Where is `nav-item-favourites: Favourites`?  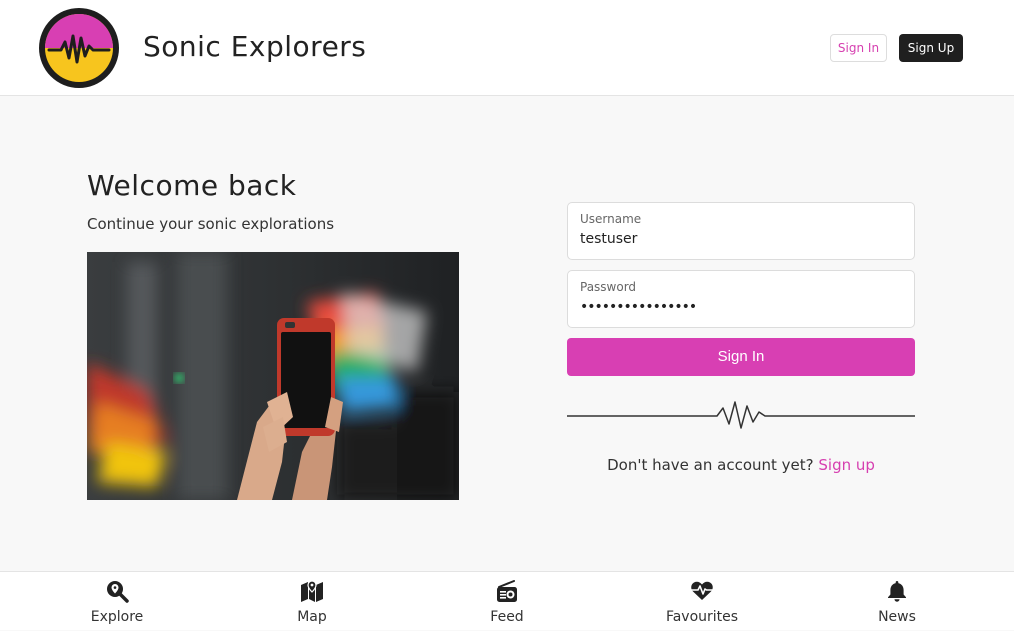 nav-item-favourites: Favourites is located at coordinates (702, 601).